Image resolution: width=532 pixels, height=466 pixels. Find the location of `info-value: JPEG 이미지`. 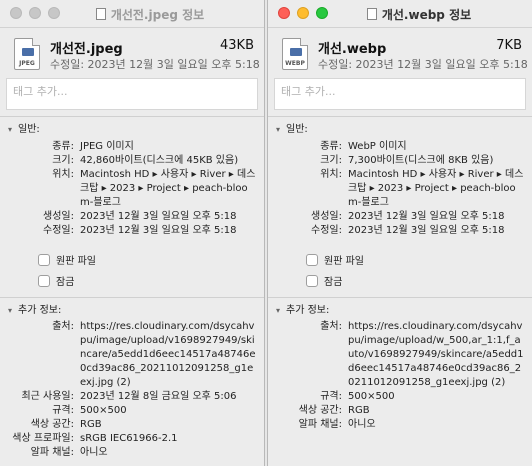

info-value: JPEG 이미지 is located at coordinates (107, 146).